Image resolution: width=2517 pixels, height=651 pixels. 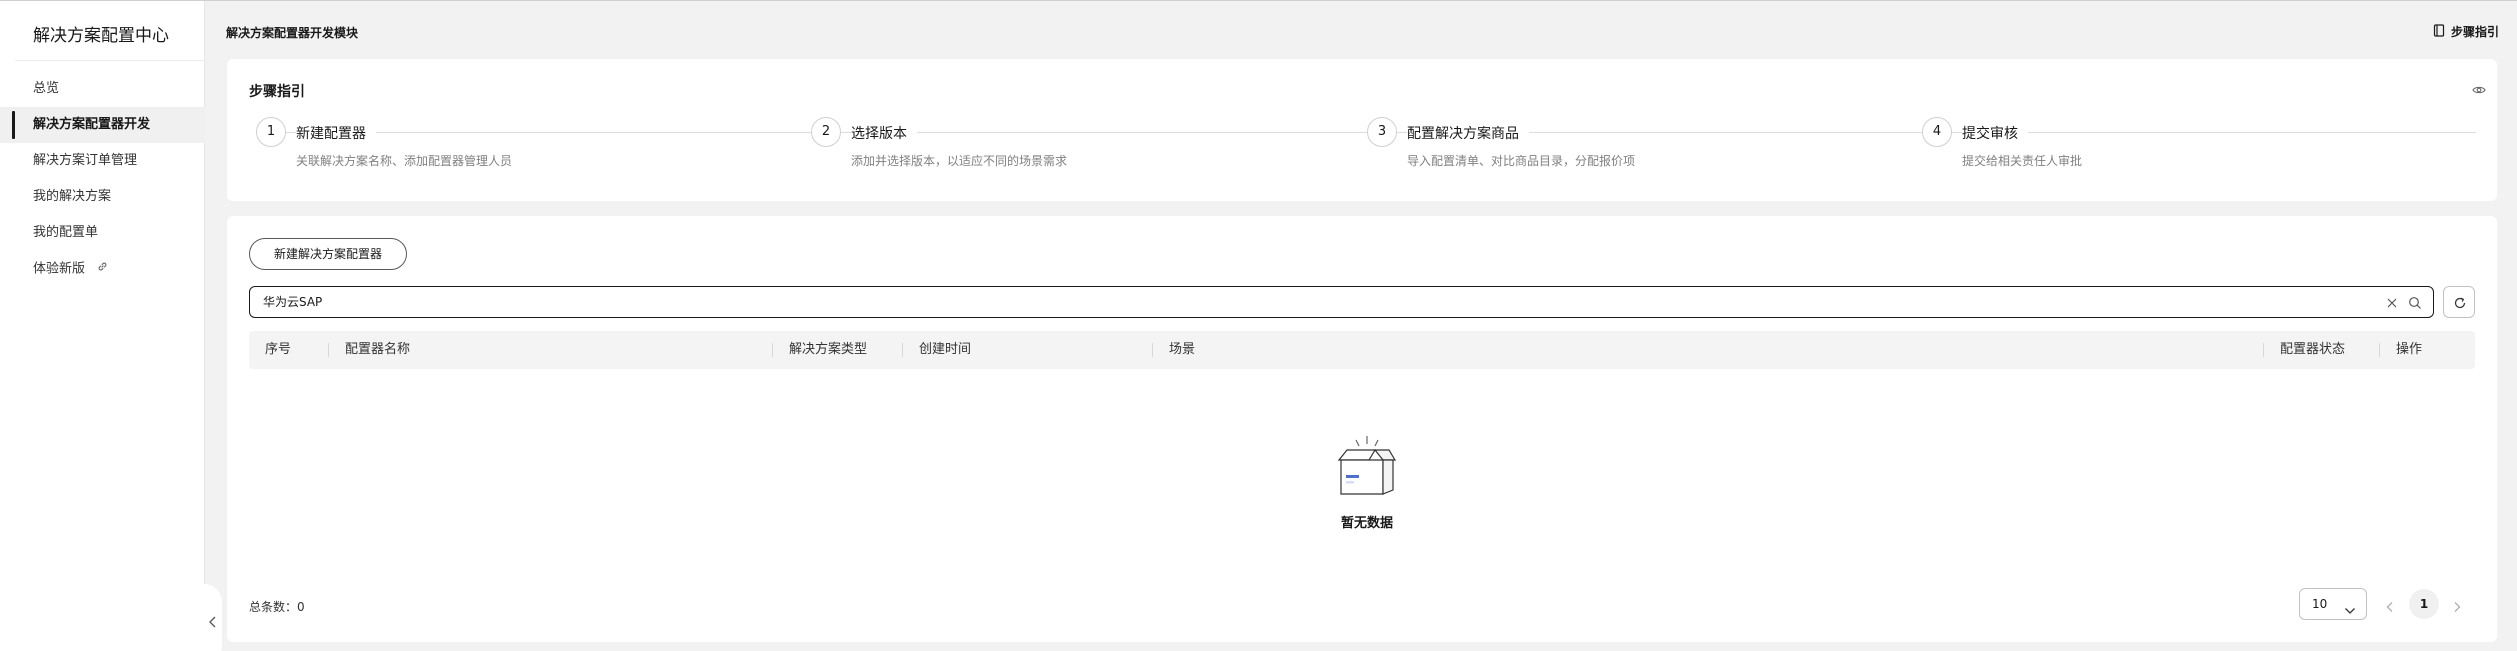 I want to click on create-configurator-button: 新建解决方案配置器, so click(x=328, y=254).